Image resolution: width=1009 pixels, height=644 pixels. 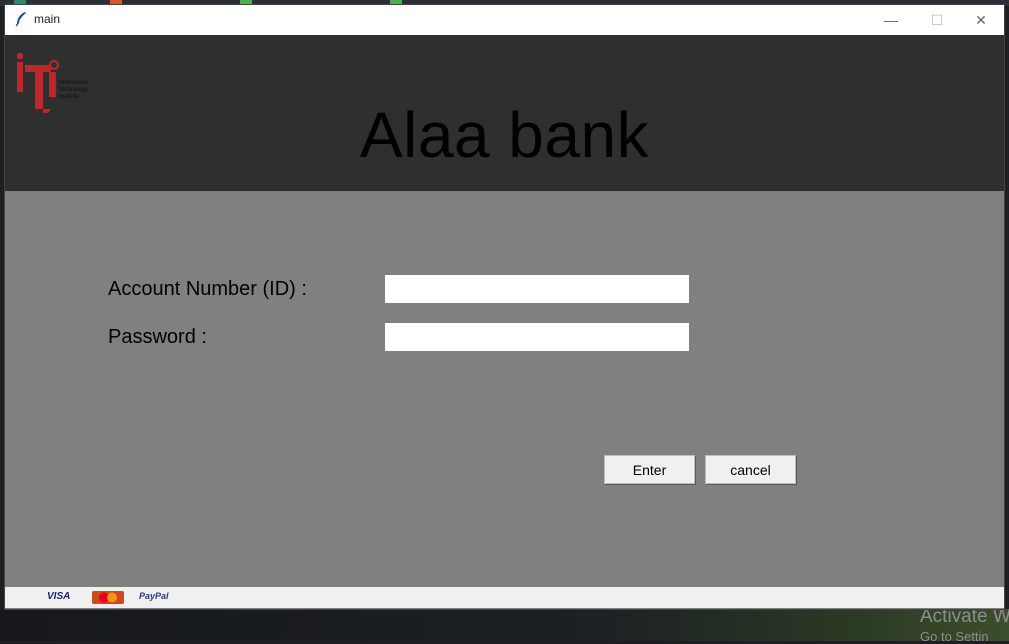 What do you see at coordinates (504, 625) in the screenshot?
I see `desktop-background` at bounding box center [504, 625].